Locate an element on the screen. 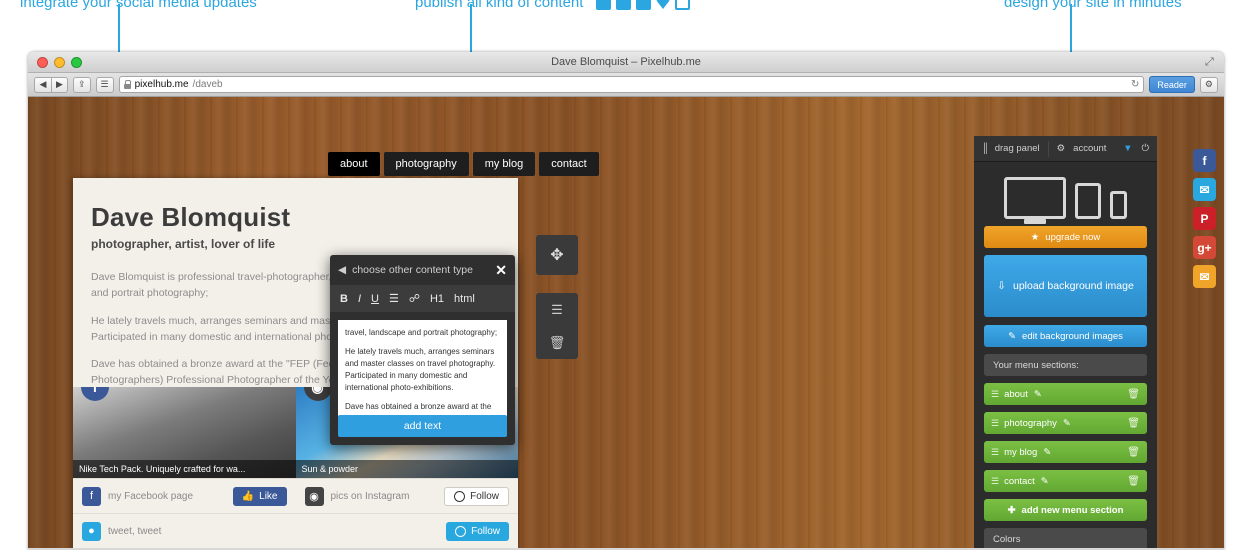  email-share-icon: ✉ is located at coordinates (1204, 276).